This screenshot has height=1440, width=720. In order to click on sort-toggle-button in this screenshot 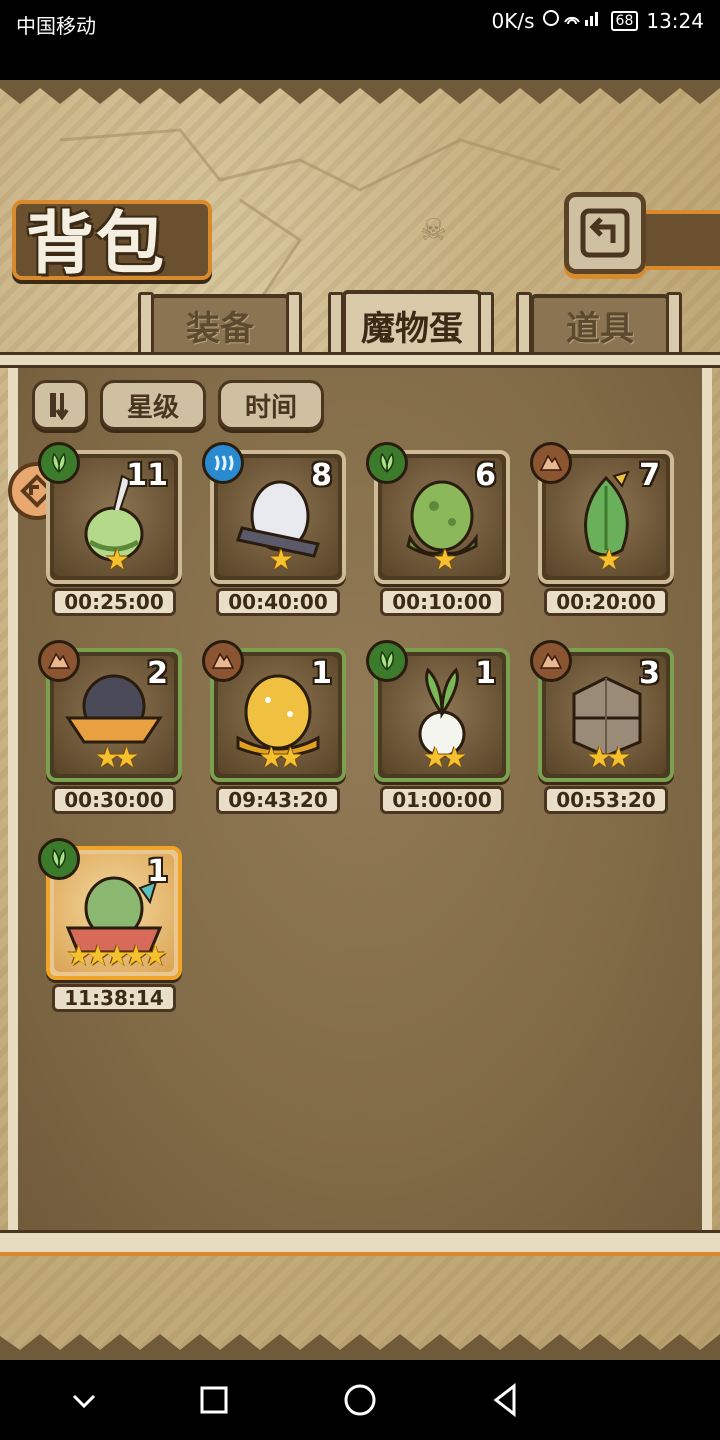, I will do `click(60, 405)`.